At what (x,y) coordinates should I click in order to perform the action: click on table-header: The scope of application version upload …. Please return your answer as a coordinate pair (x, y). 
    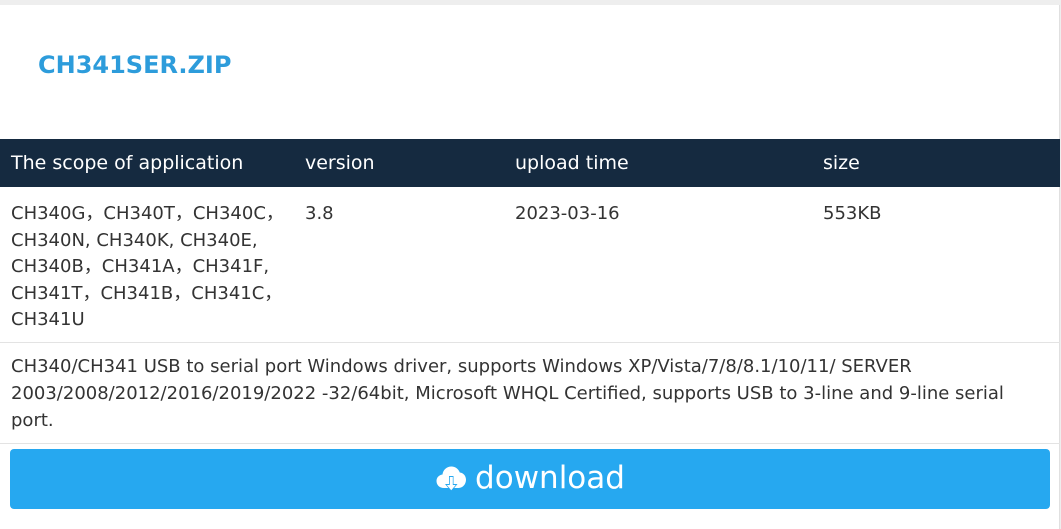
    Looking at the image, I should click on (530, 163).